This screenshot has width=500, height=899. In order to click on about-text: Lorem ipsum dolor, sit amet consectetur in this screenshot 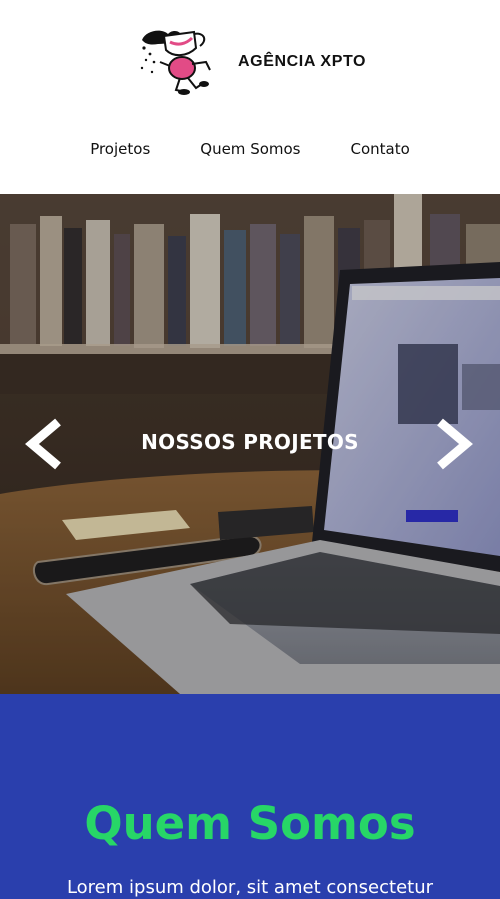, I will do `click(250, 887)`.